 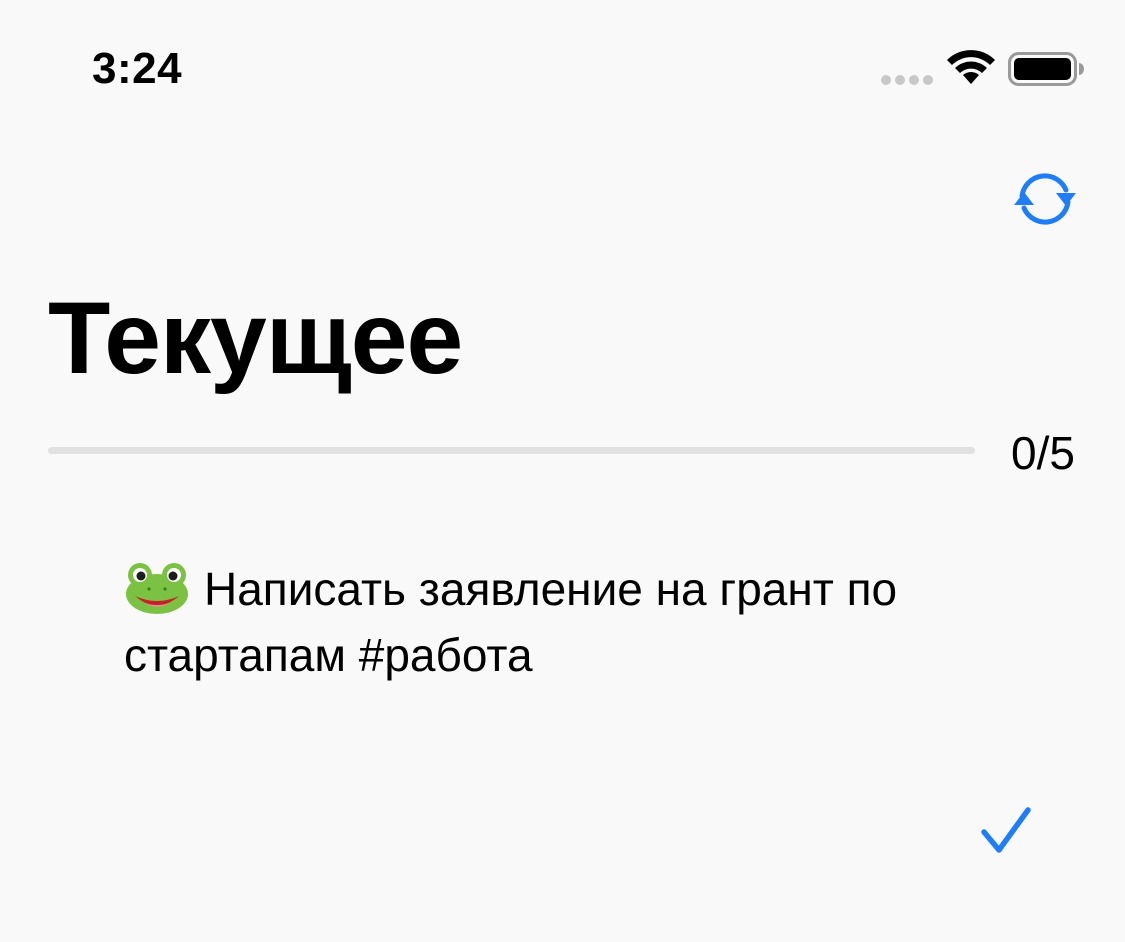 I want to click on refresh-button, so click(x=1045, y=199).